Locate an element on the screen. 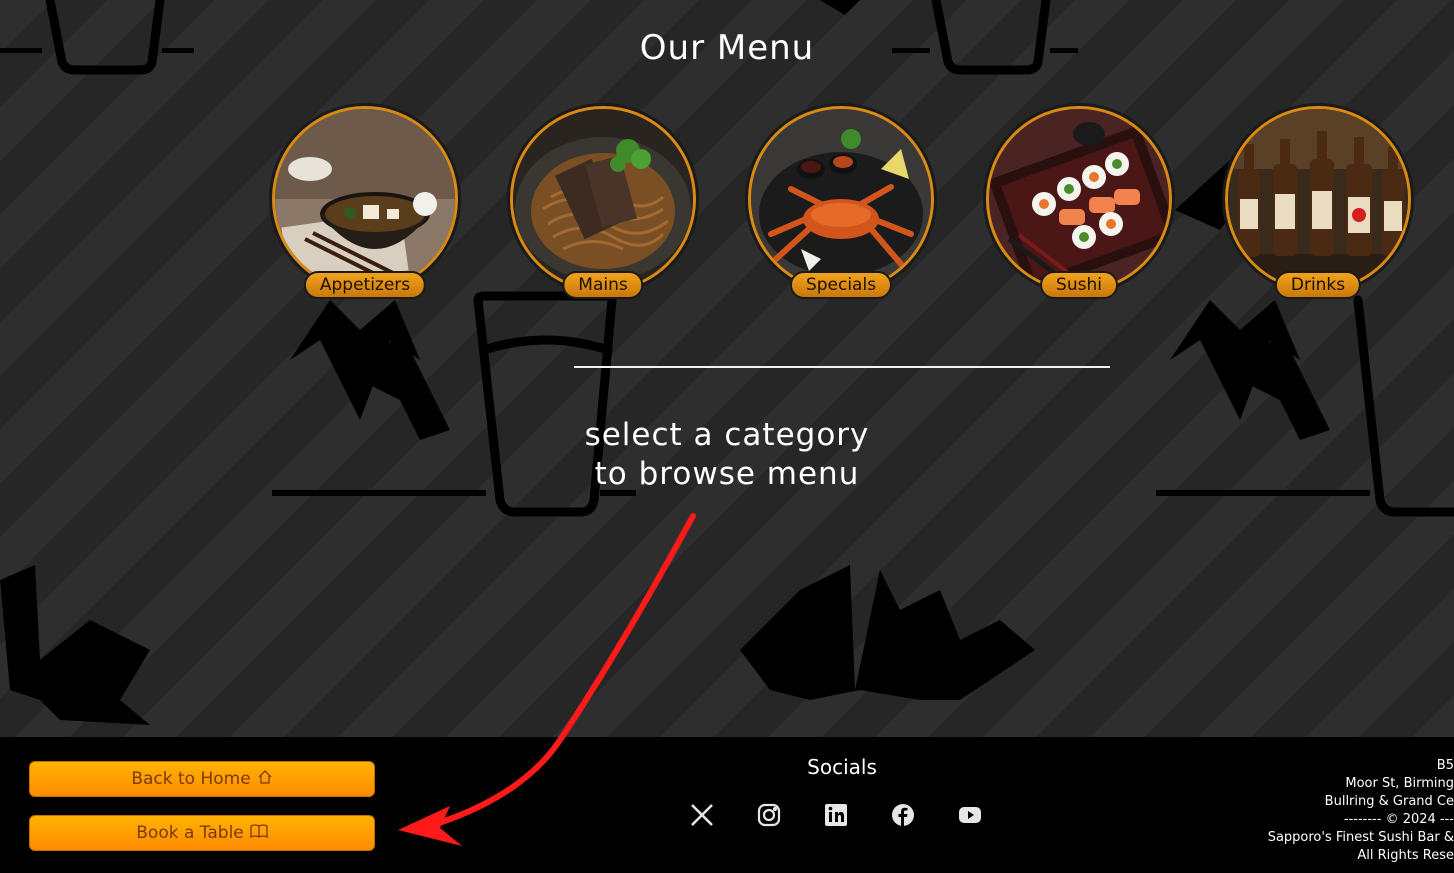 The image size is (1454, 873). address-line: B5 is located at coordinates (1445, 765).